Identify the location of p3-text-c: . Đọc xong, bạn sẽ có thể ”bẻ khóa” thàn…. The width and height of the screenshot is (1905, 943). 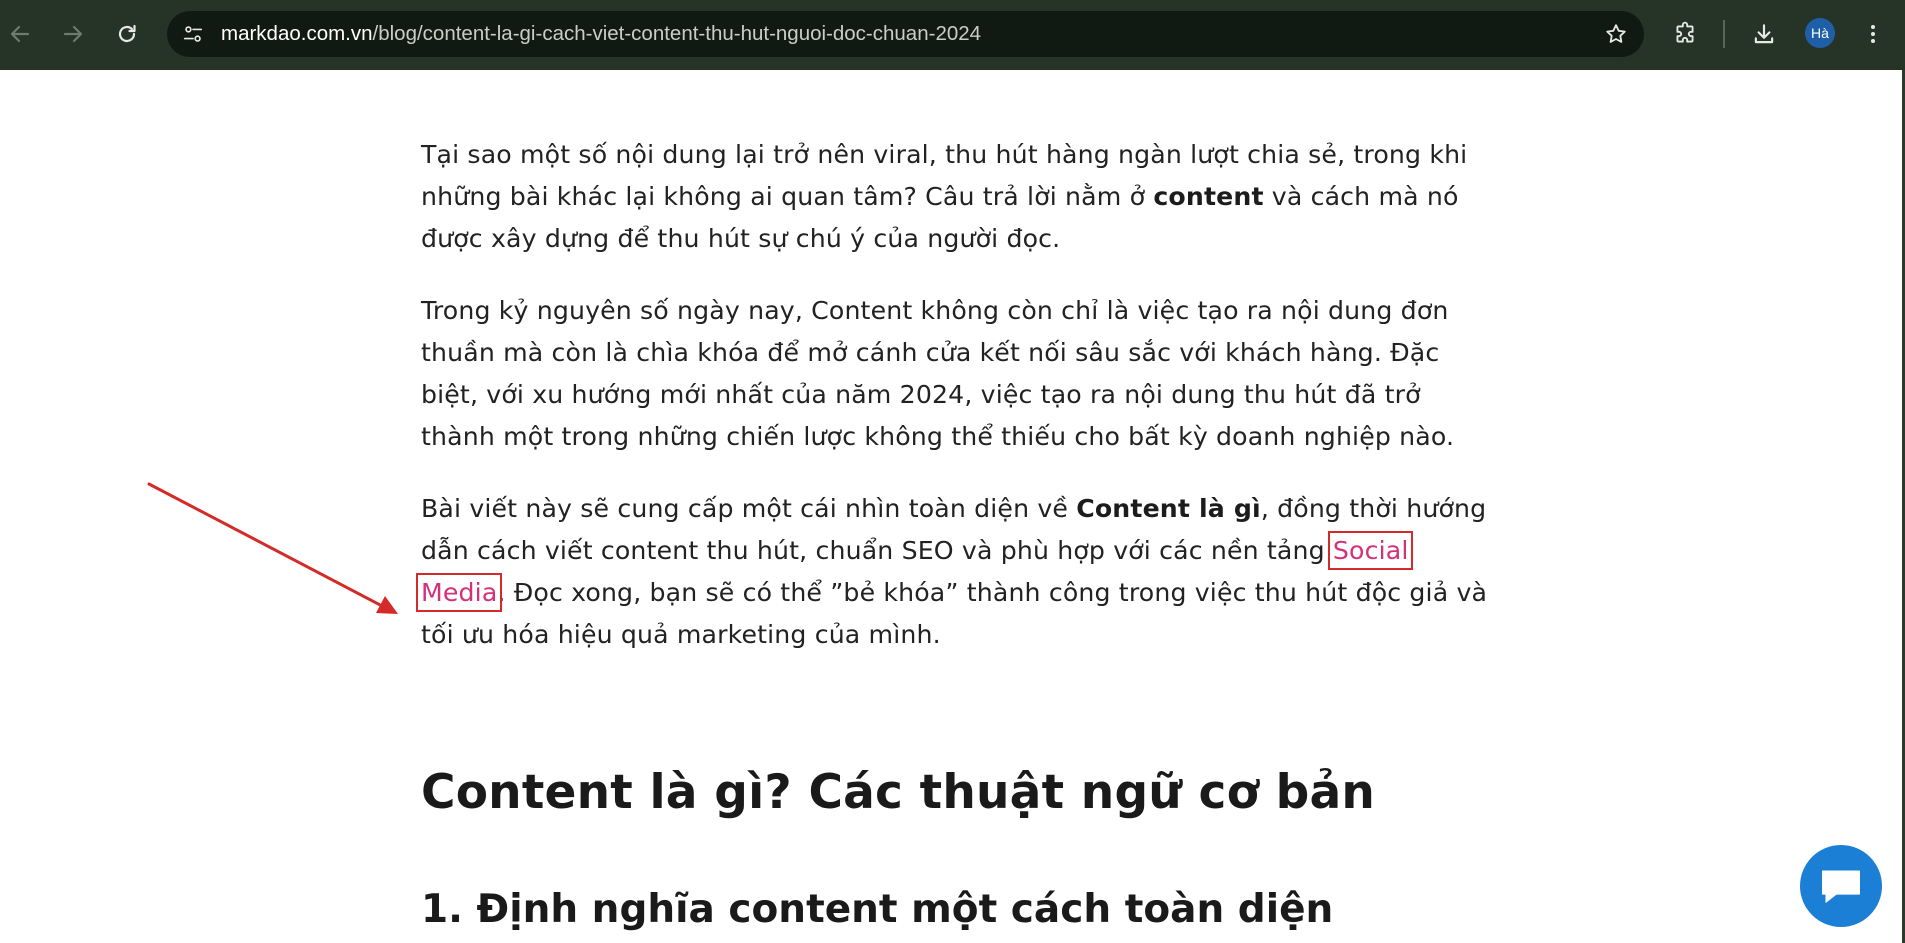
(954, 613).